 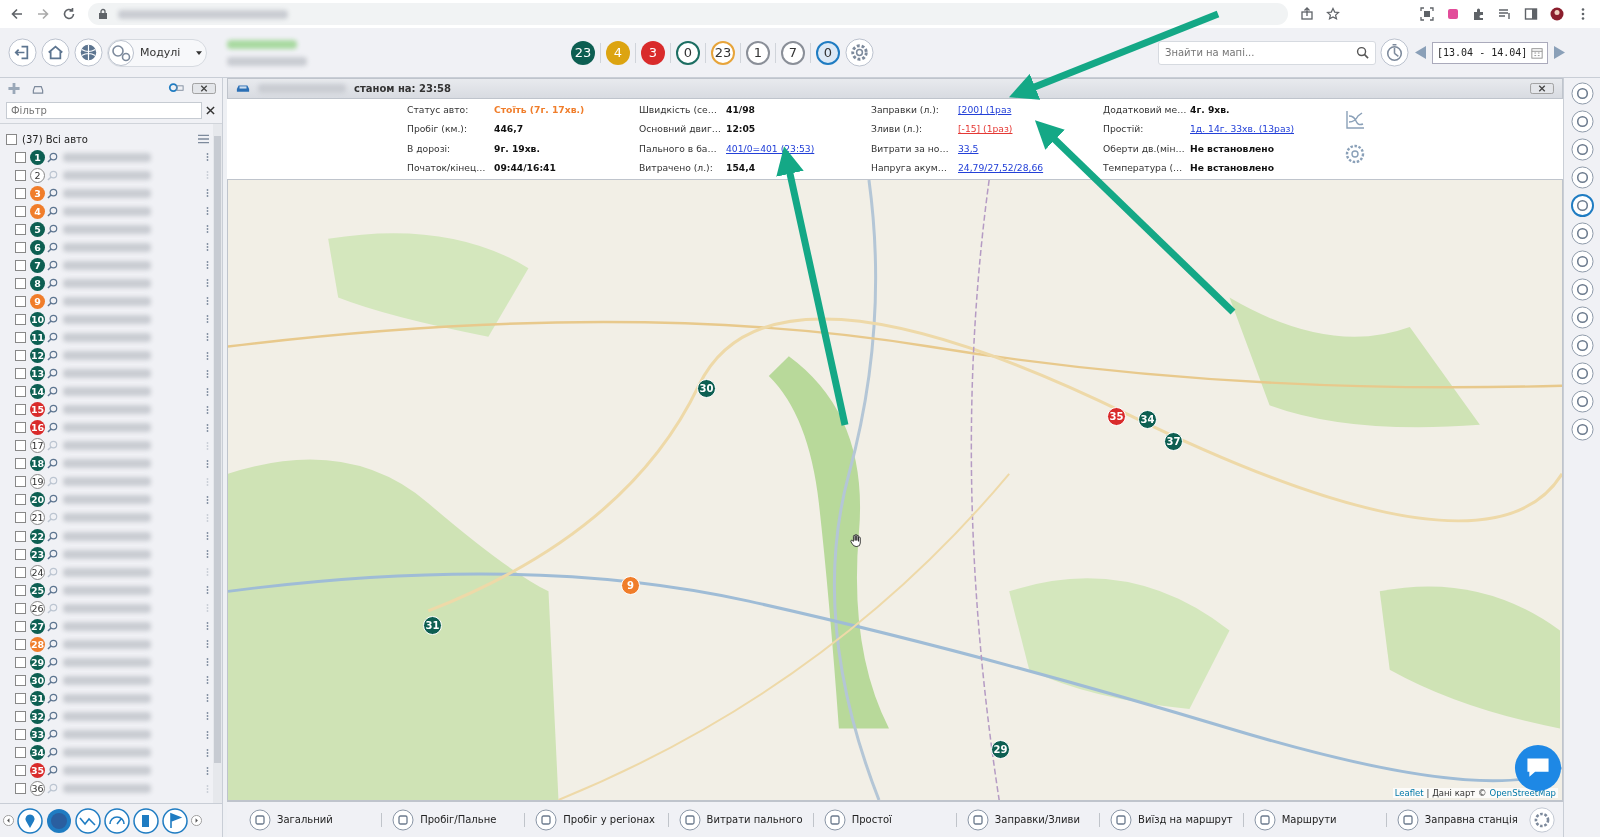 What do you see at coordinates (884, 819) in the screenshot?
I see `report-tab: Простої` at bounding box center [884, 819].